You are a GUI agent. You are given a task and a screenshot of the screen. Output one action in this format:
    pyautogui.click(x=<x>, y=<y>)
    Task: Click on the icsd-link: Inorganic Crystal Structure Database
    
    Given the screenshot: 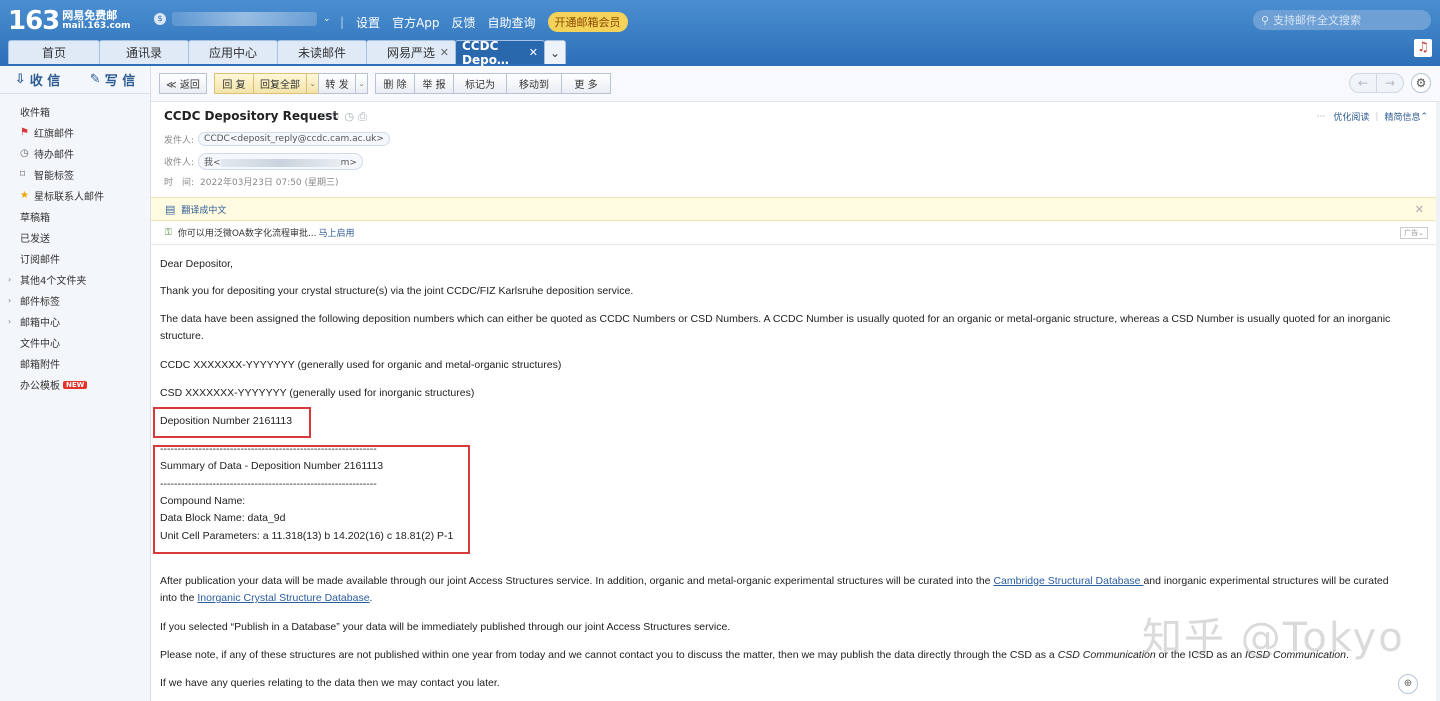 What is the action you would take?
    pyautogui.click(x=283, y=598)
    